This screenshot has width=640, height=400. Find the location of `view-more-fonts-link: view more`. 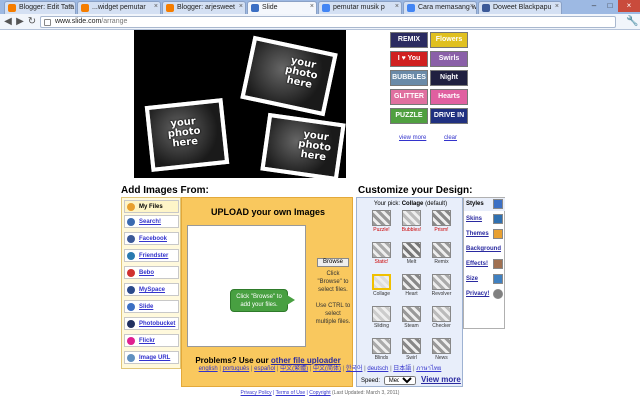

view-more-fonts-link: view more is located at coordinates (412, 138).